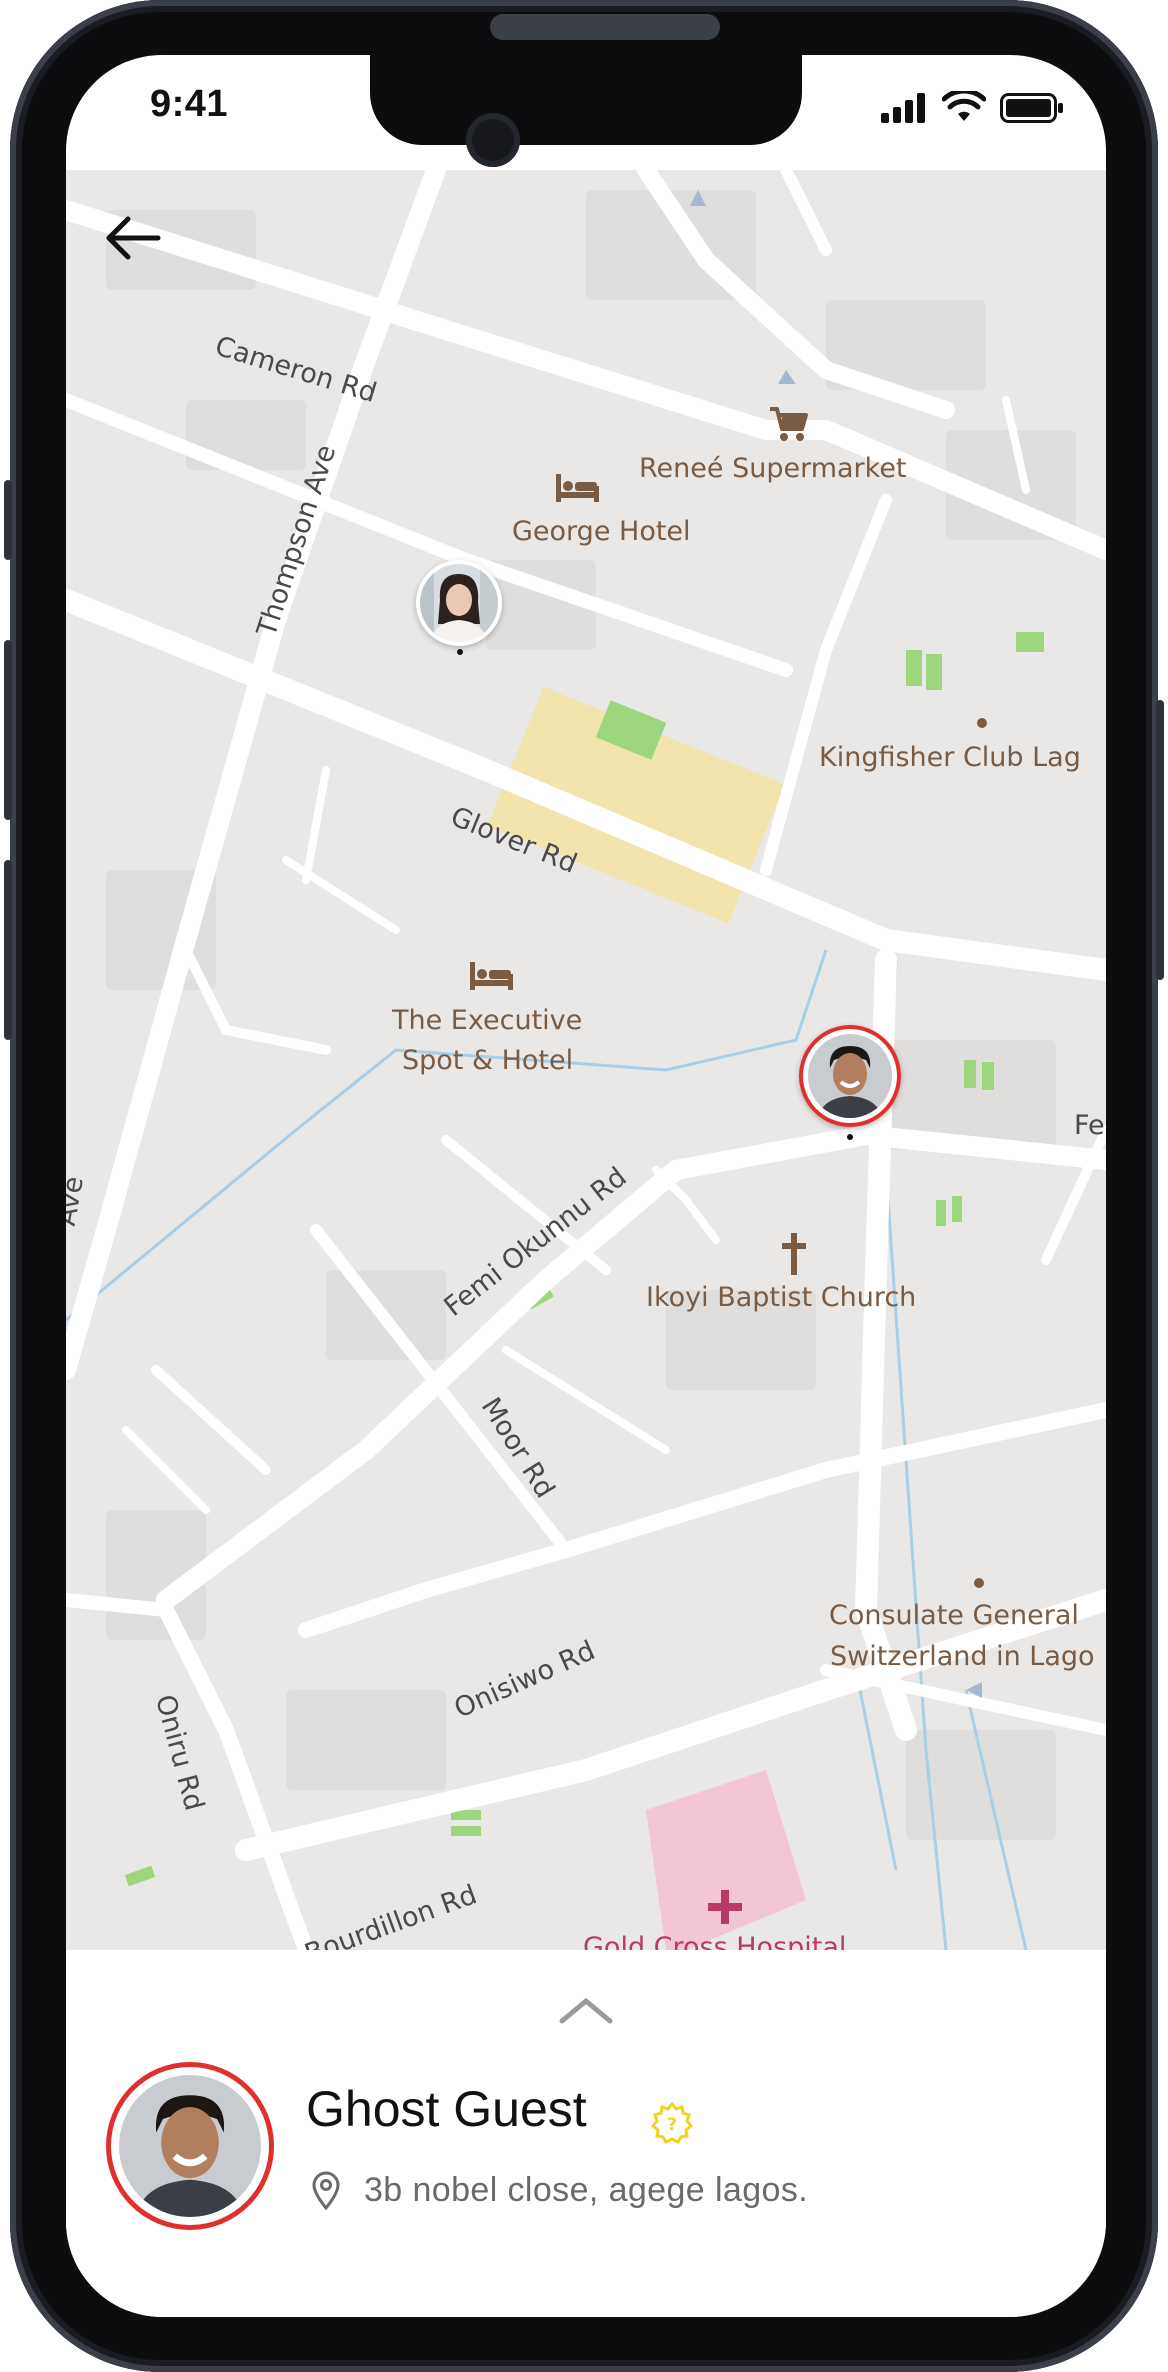 The height and width of the screenshot is (2372, 1168). I want to click on hospital-icon, so click(725, 1907).